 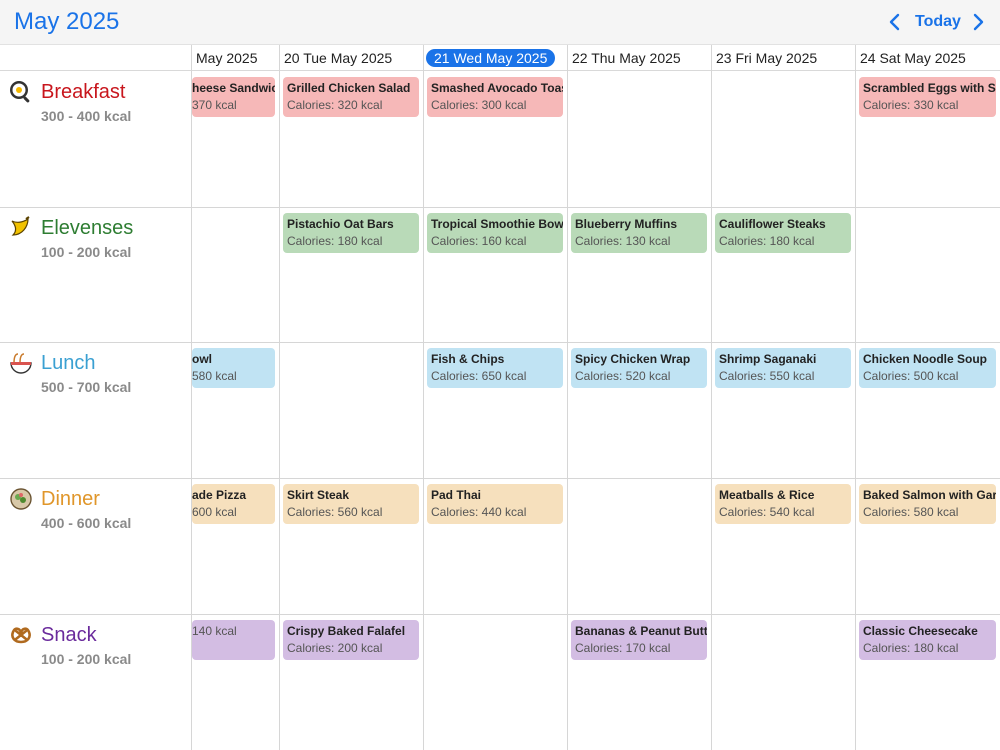 What do you see at coordinates (83, 92) in the screenshot?
I see `meal-name: Breakfast` at bounding box center [83, 92].